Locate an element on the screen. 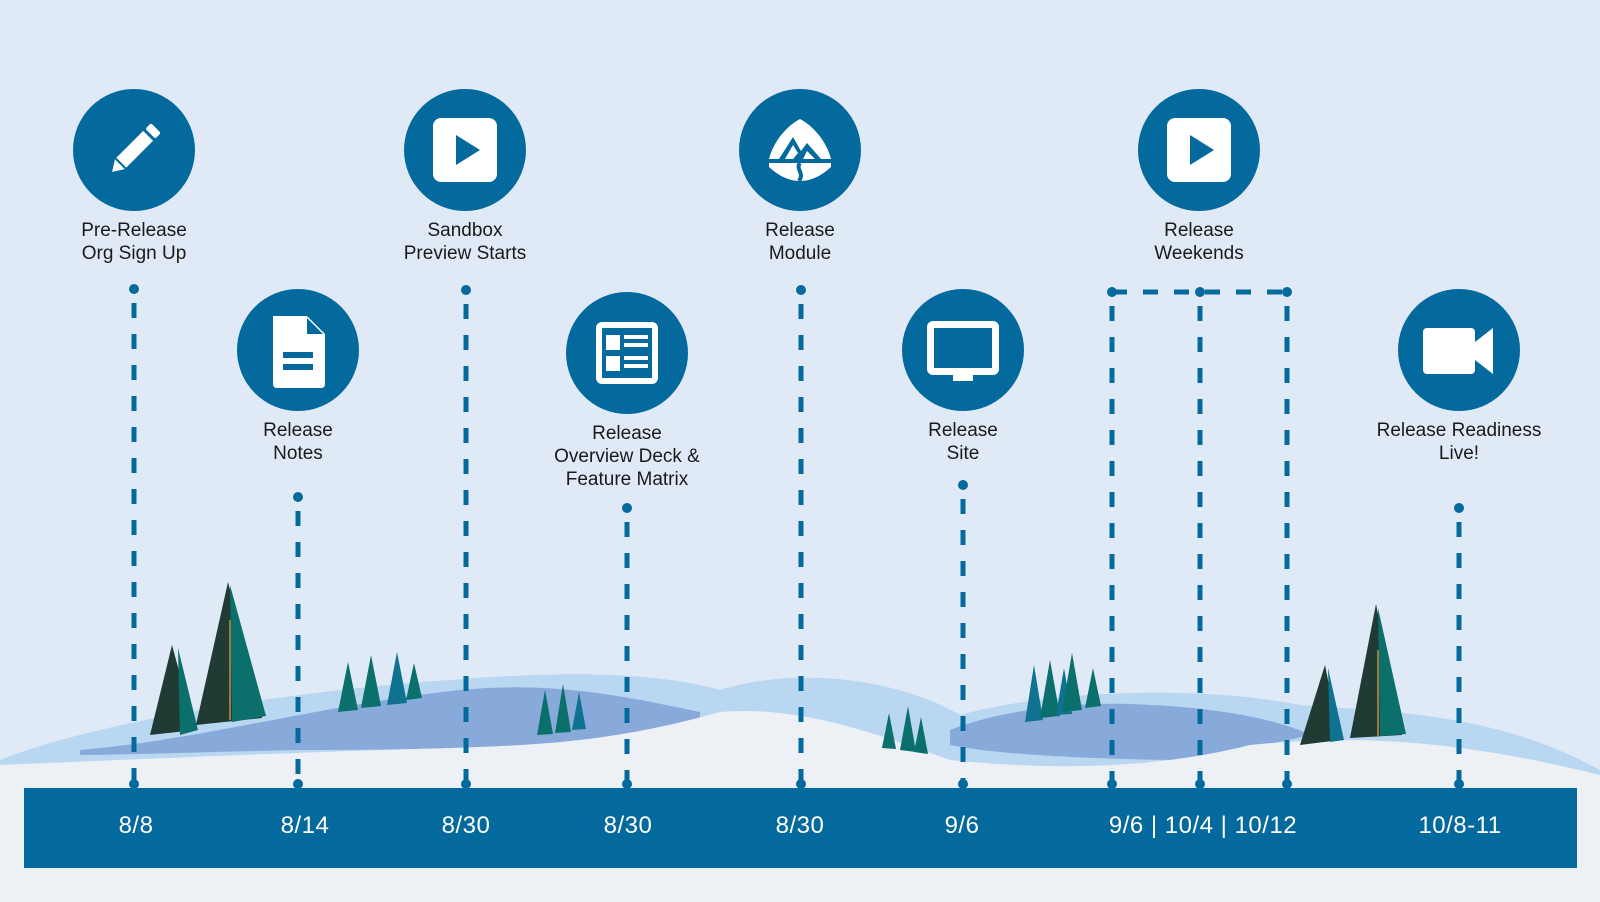 The image size is (1600, 902). milestone-overview-deck: Release Overview Deck & Feature Matrix is located at coordinates (627, 391).